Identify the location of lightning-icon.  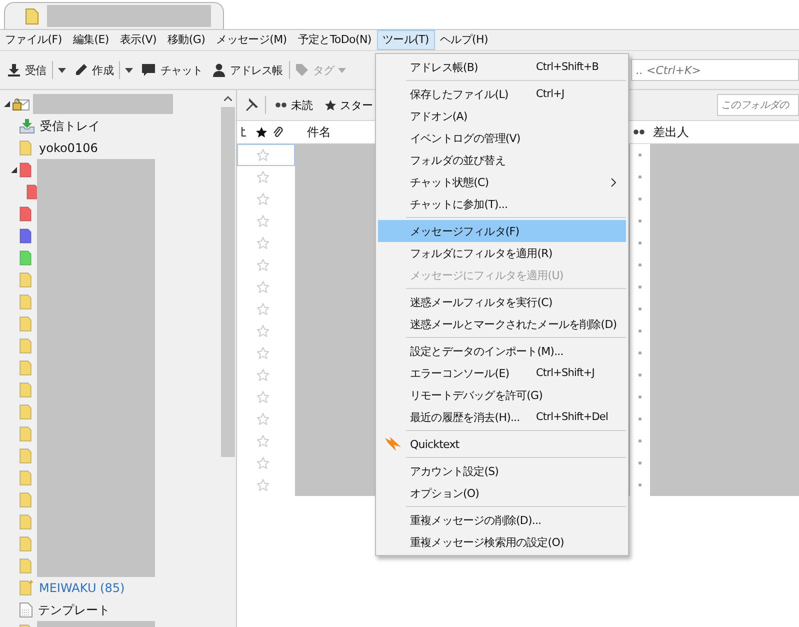
(393, 444).